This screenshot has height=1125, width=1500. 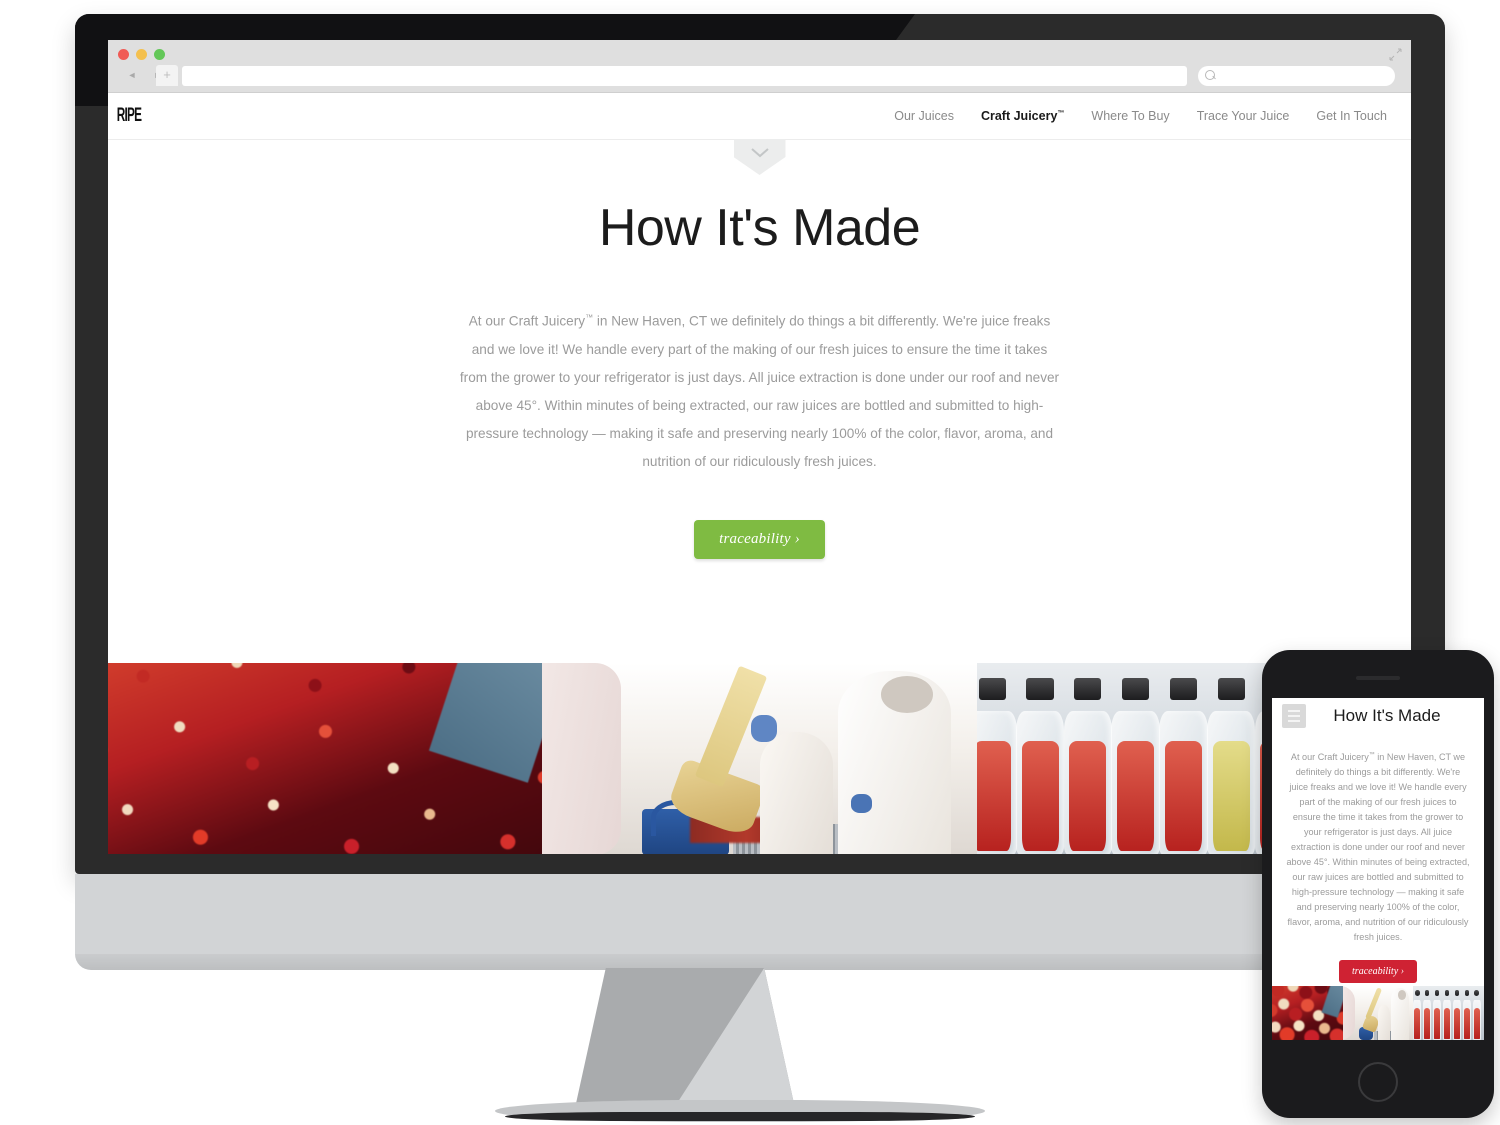 I want to click on browser-chrome: ◄ ► +, so click(x=759, y=66).